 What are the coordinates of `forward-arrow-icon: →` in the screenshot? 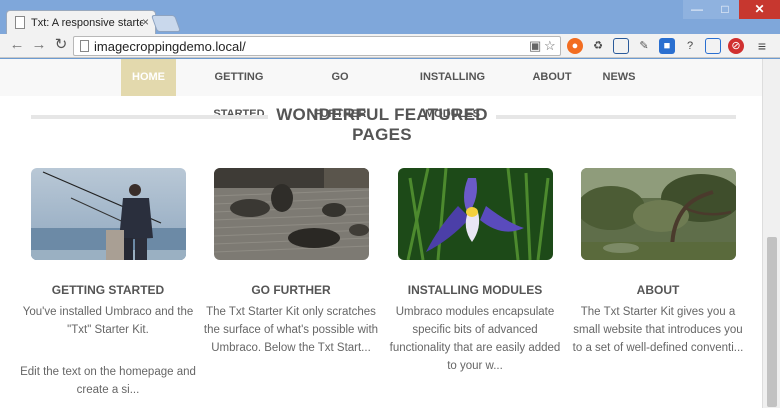 It's located at (39, 46).